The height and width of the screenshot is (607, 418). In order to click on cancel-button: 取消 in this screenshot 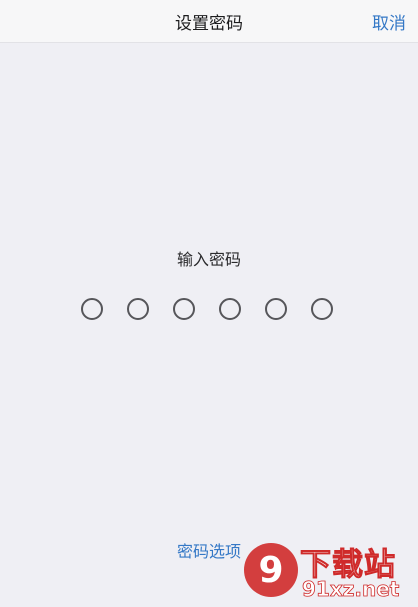, I will do `click(389, 21)`.